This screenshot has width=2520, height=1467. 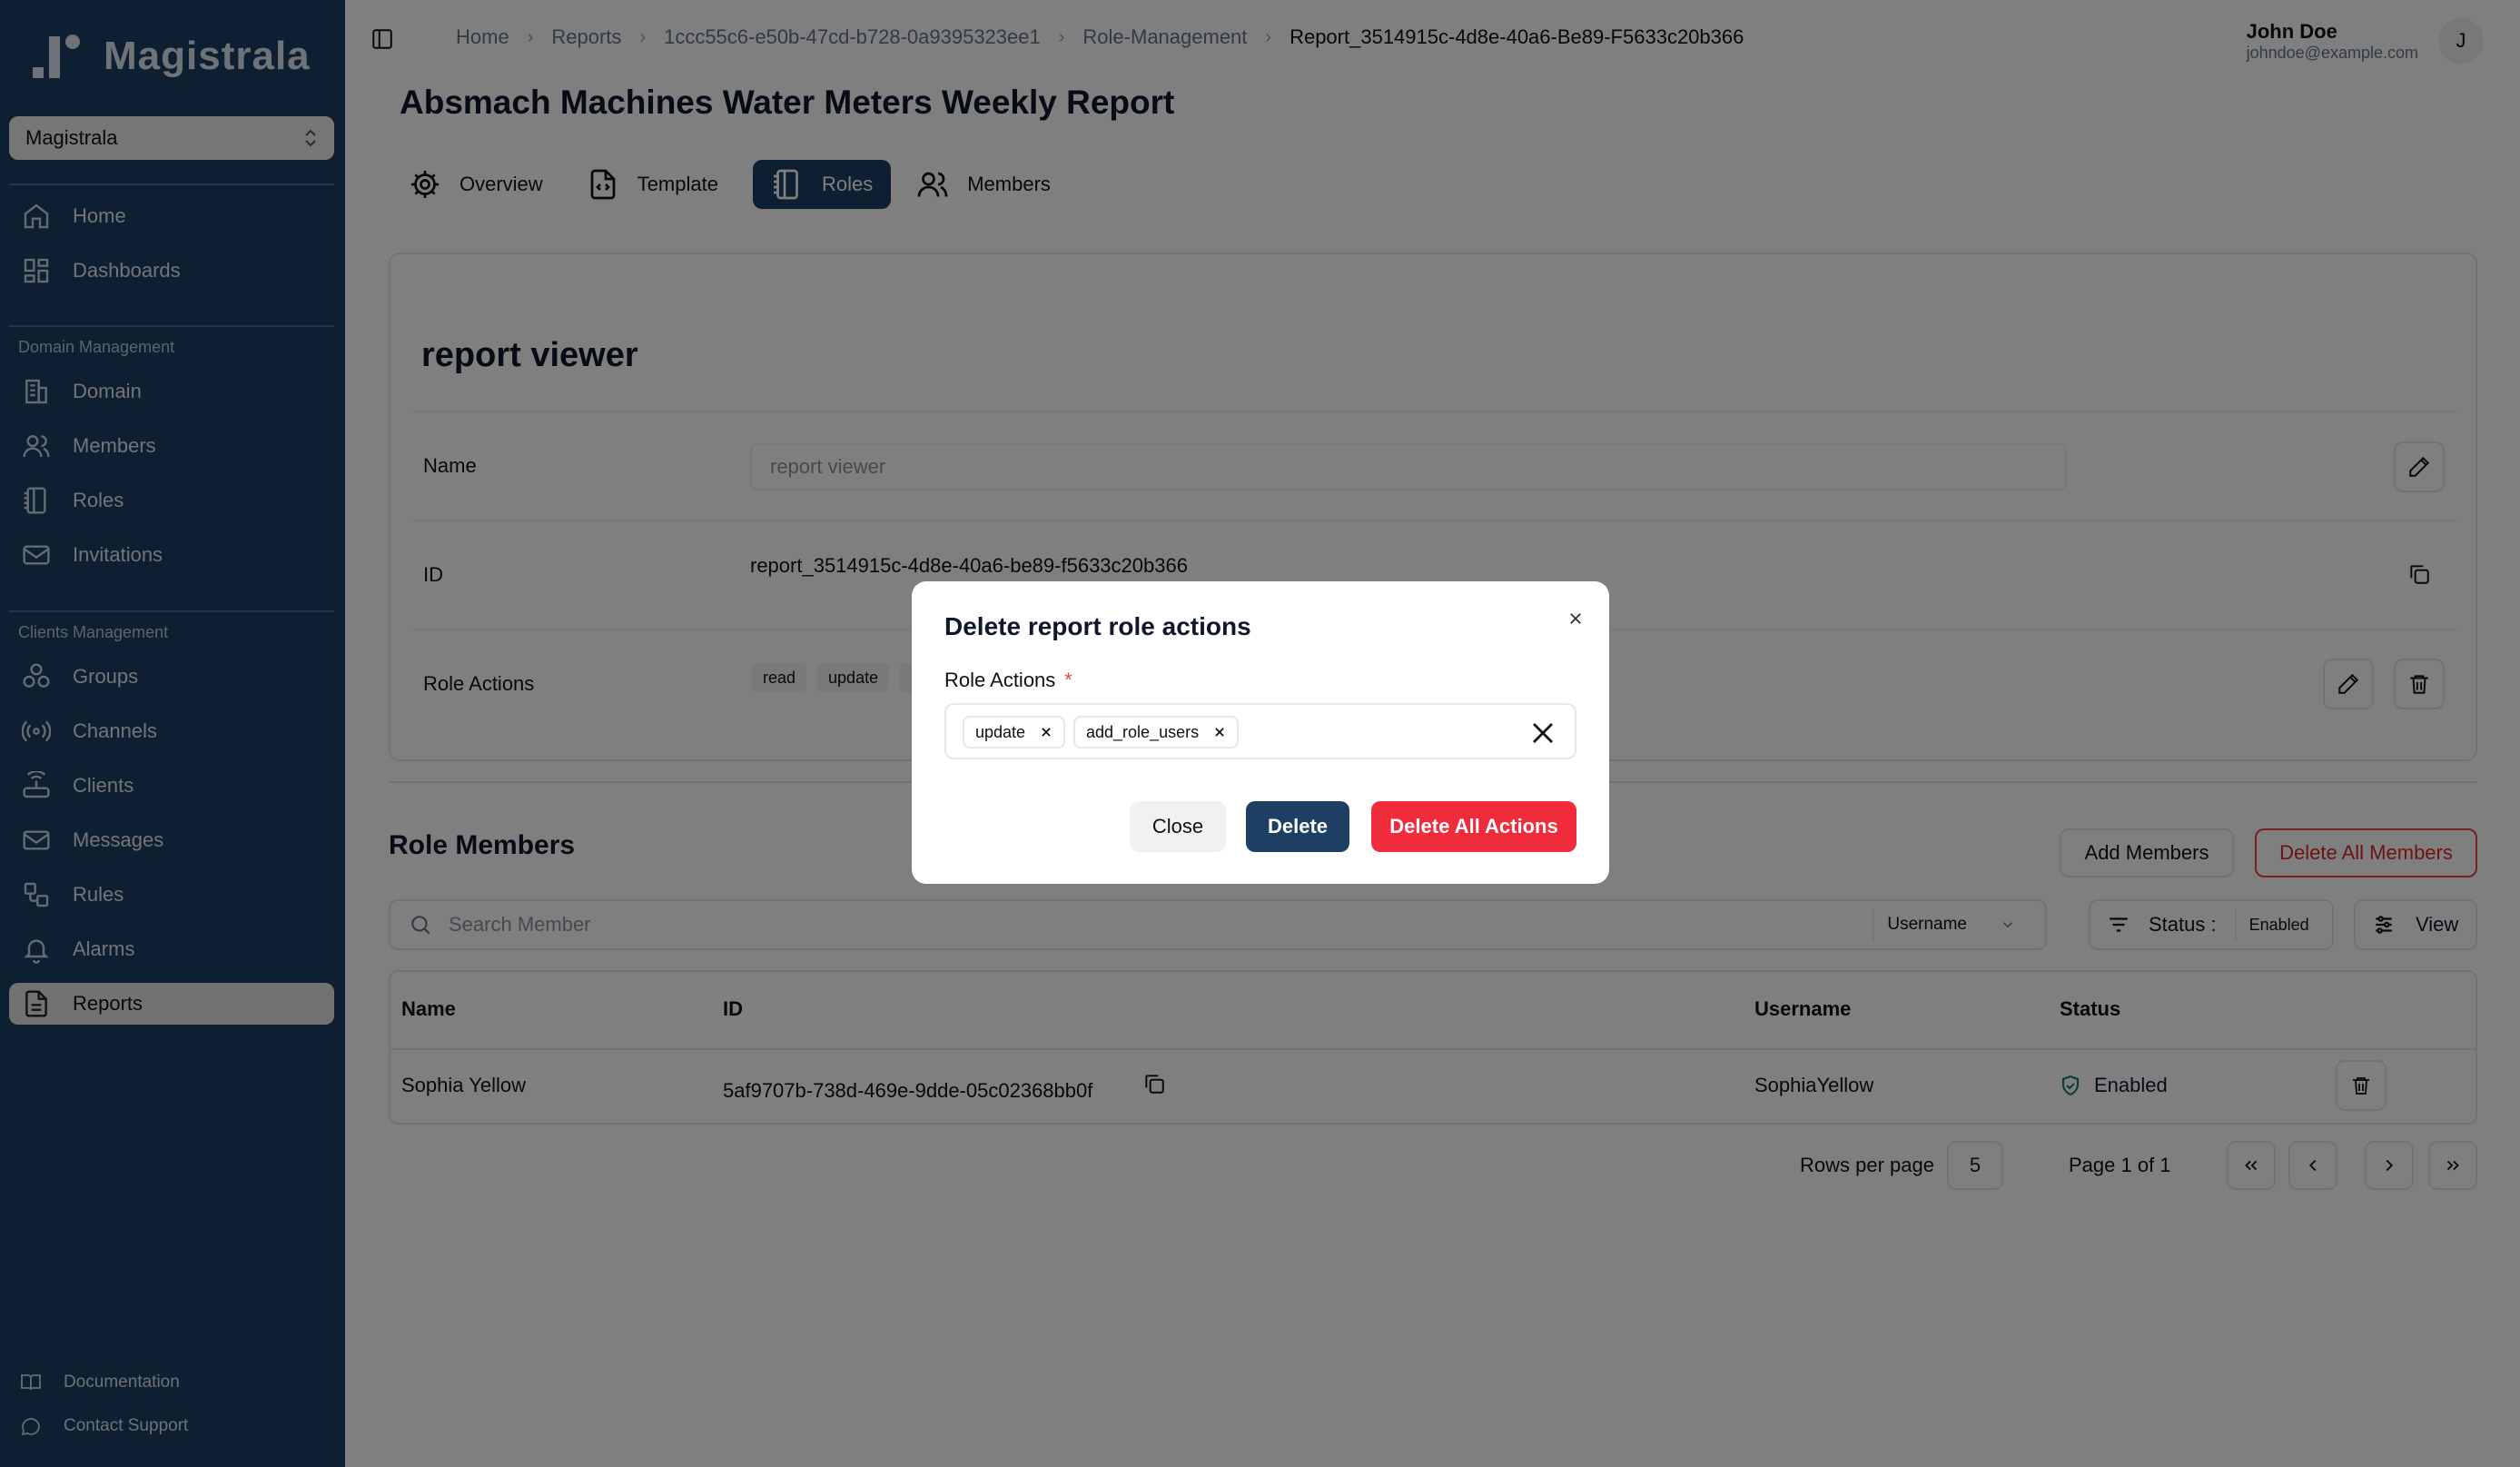 I want to click on required-mark: *, so click(x=1068, y=680).